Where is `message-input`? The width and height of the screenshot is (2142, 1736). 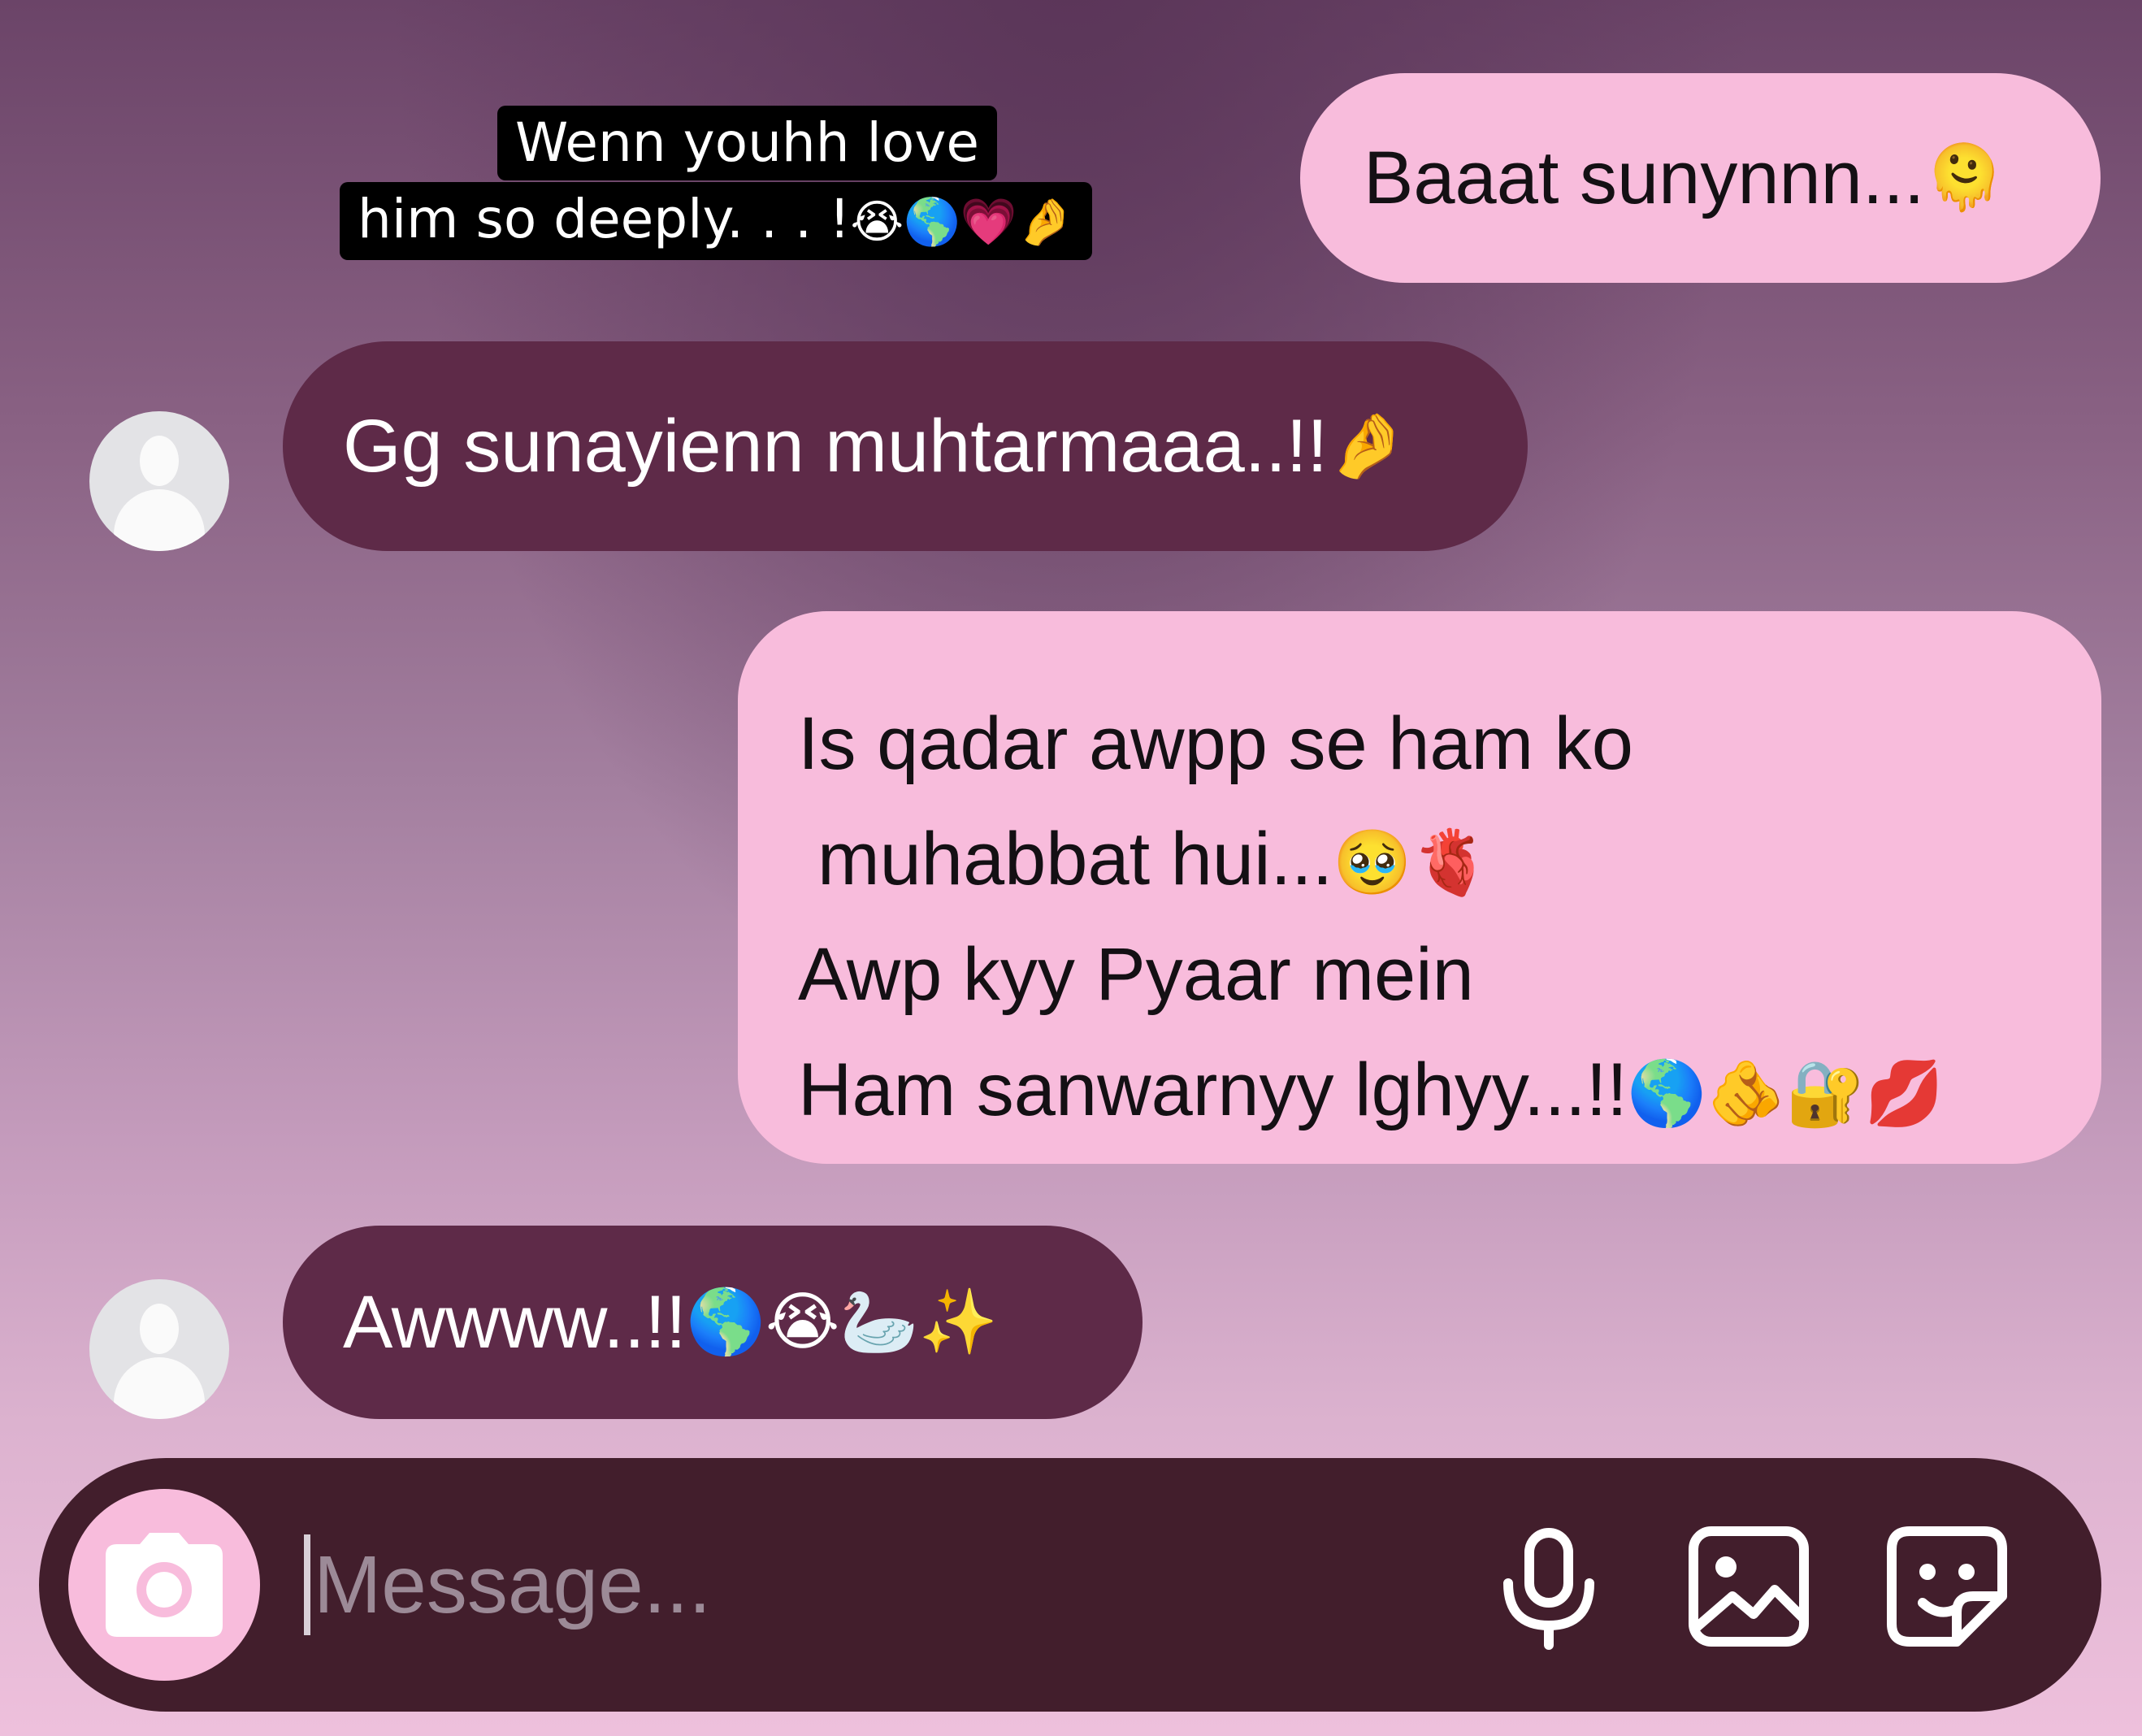
message-input is located at coordinates (882, 1585).